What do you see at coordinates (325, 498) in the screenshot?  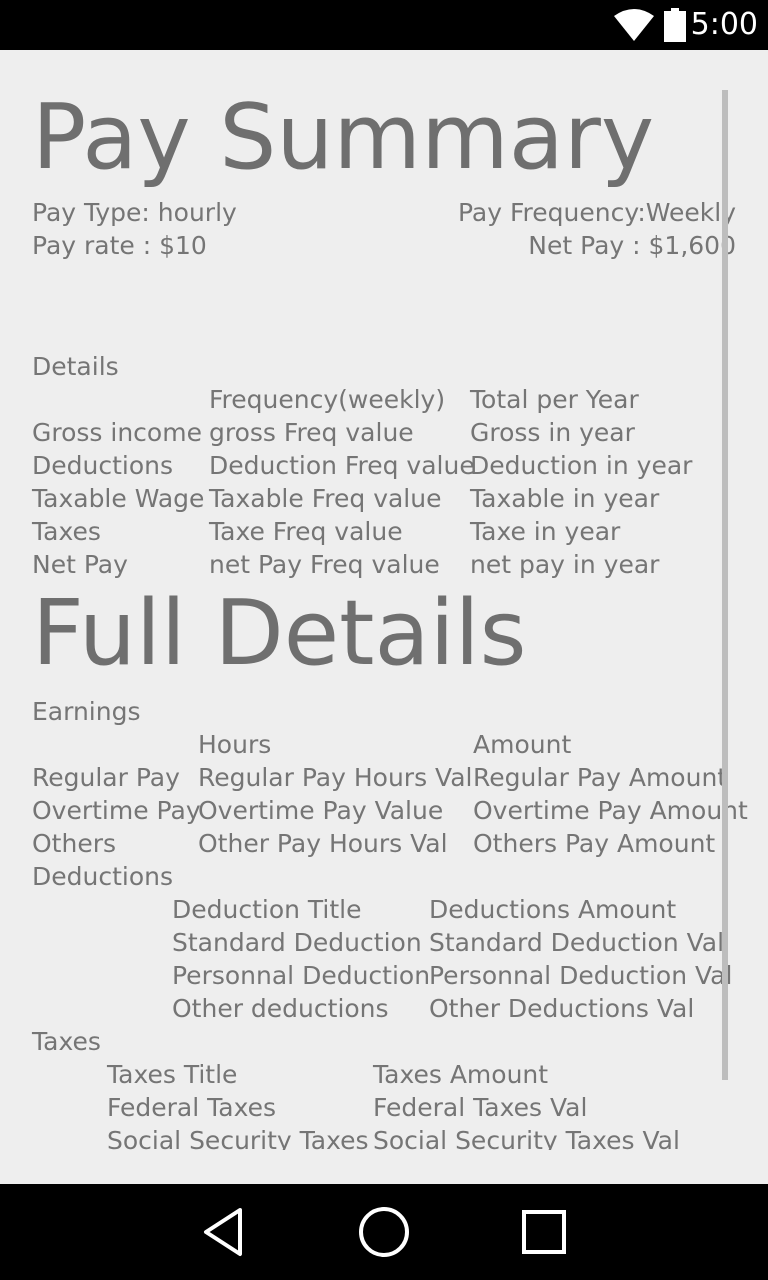 I see `details-row-freq: Taxable Freq value` at bounding box center [325, 498].